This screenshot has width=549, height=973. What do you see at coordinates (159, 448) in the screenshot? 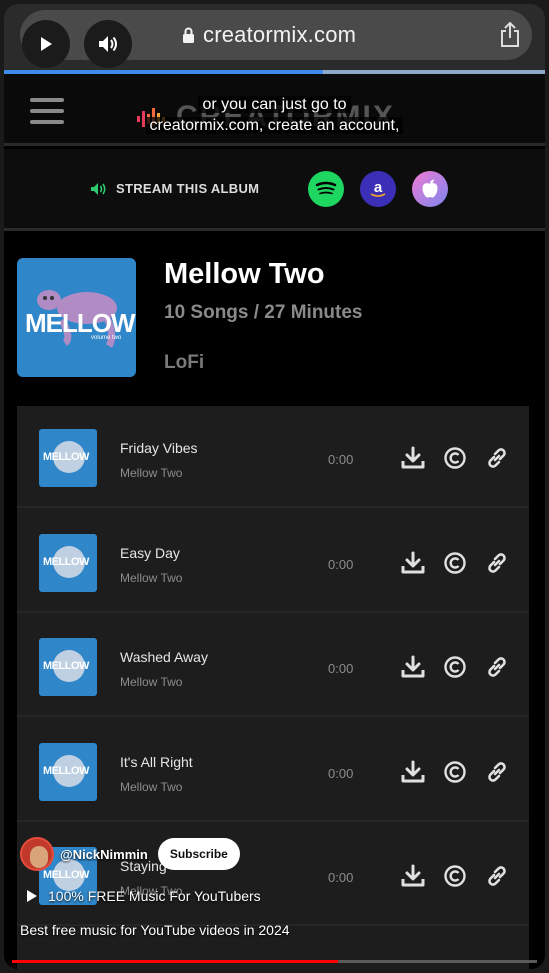
I see `track-title: Friday Vibes` at bounding box center [159, 448].